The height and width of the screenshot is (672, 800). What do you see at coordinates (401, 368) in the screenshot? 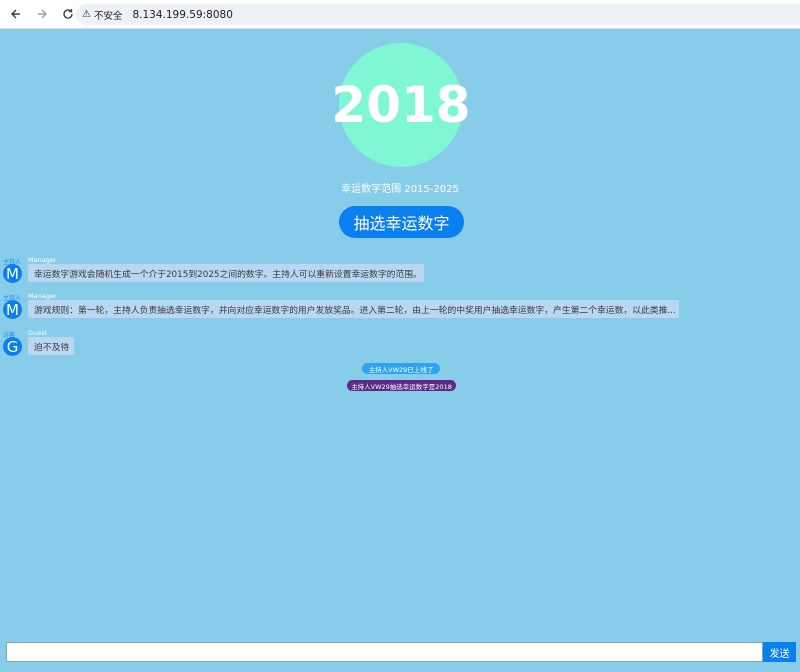
I see `online-notice: 主持人VW29已上线了` at bounding box center [401, 368].